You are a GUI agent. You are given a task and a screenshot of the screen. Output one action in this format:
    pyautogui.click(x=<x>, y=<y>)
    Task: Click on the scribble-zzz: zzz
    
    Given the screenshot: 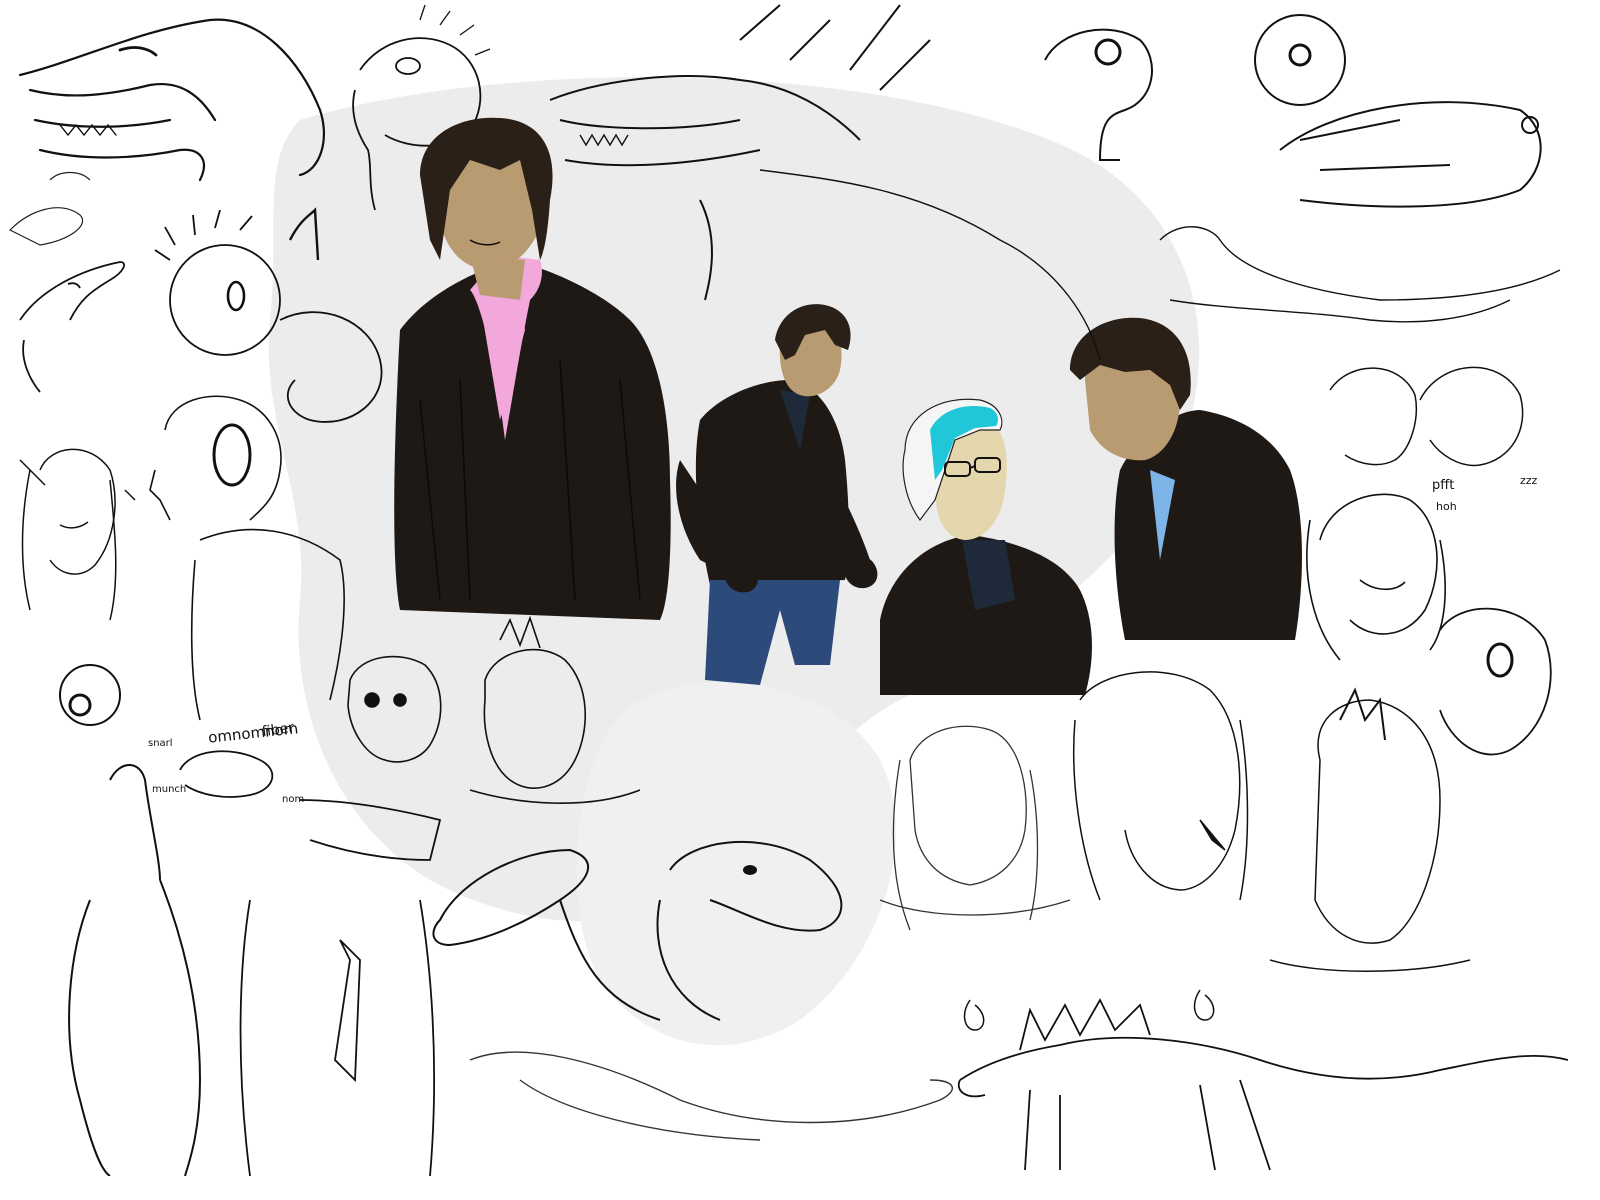 What is the action you would take?
    pyautogui.click(x=1529, y=480)
    